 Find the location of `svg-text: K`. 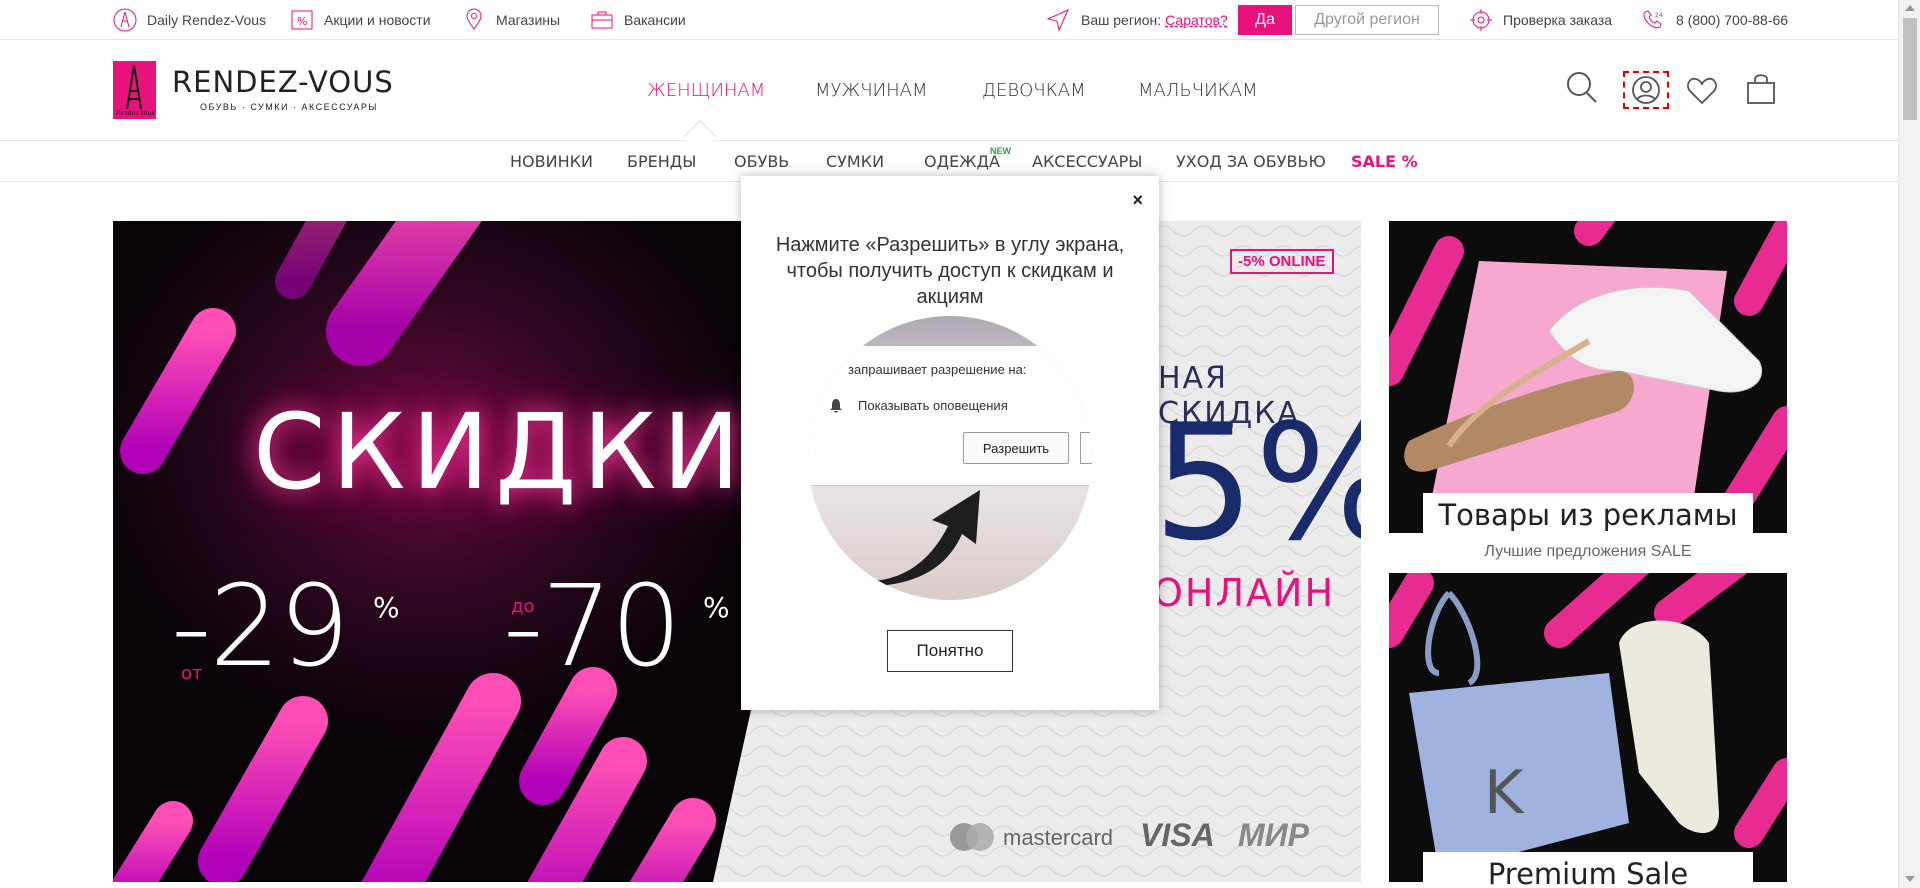

svg-text: K is located at coordinates (1504, 793).